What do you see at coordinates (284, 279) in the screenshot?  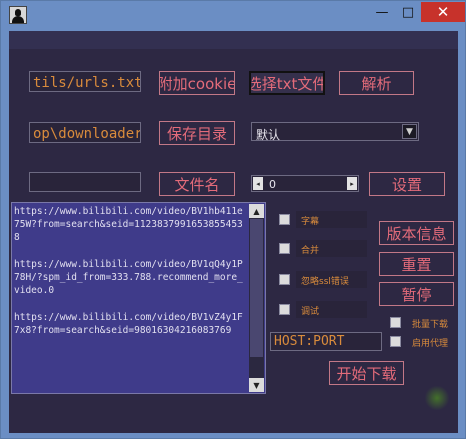 I see `ignore-ssl-checkbox-box` at bounding box center [284, 279].